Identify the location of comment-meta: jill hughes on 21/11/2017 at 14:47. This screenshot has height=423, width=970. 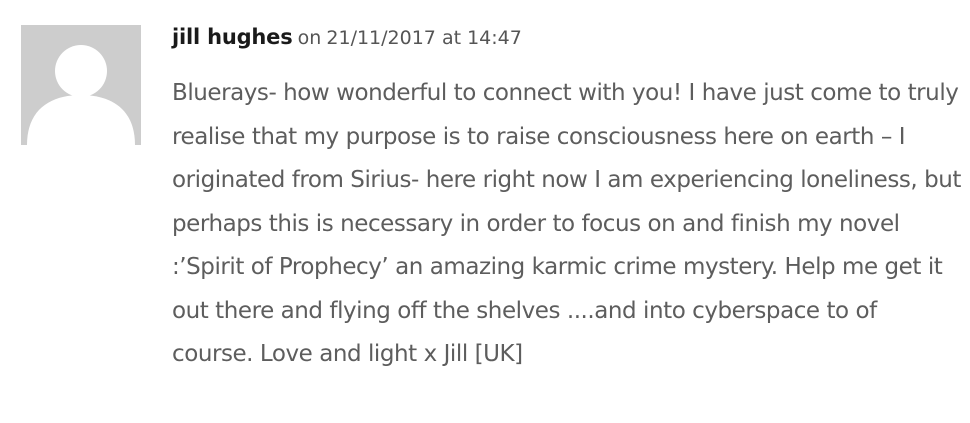
(347, 38).